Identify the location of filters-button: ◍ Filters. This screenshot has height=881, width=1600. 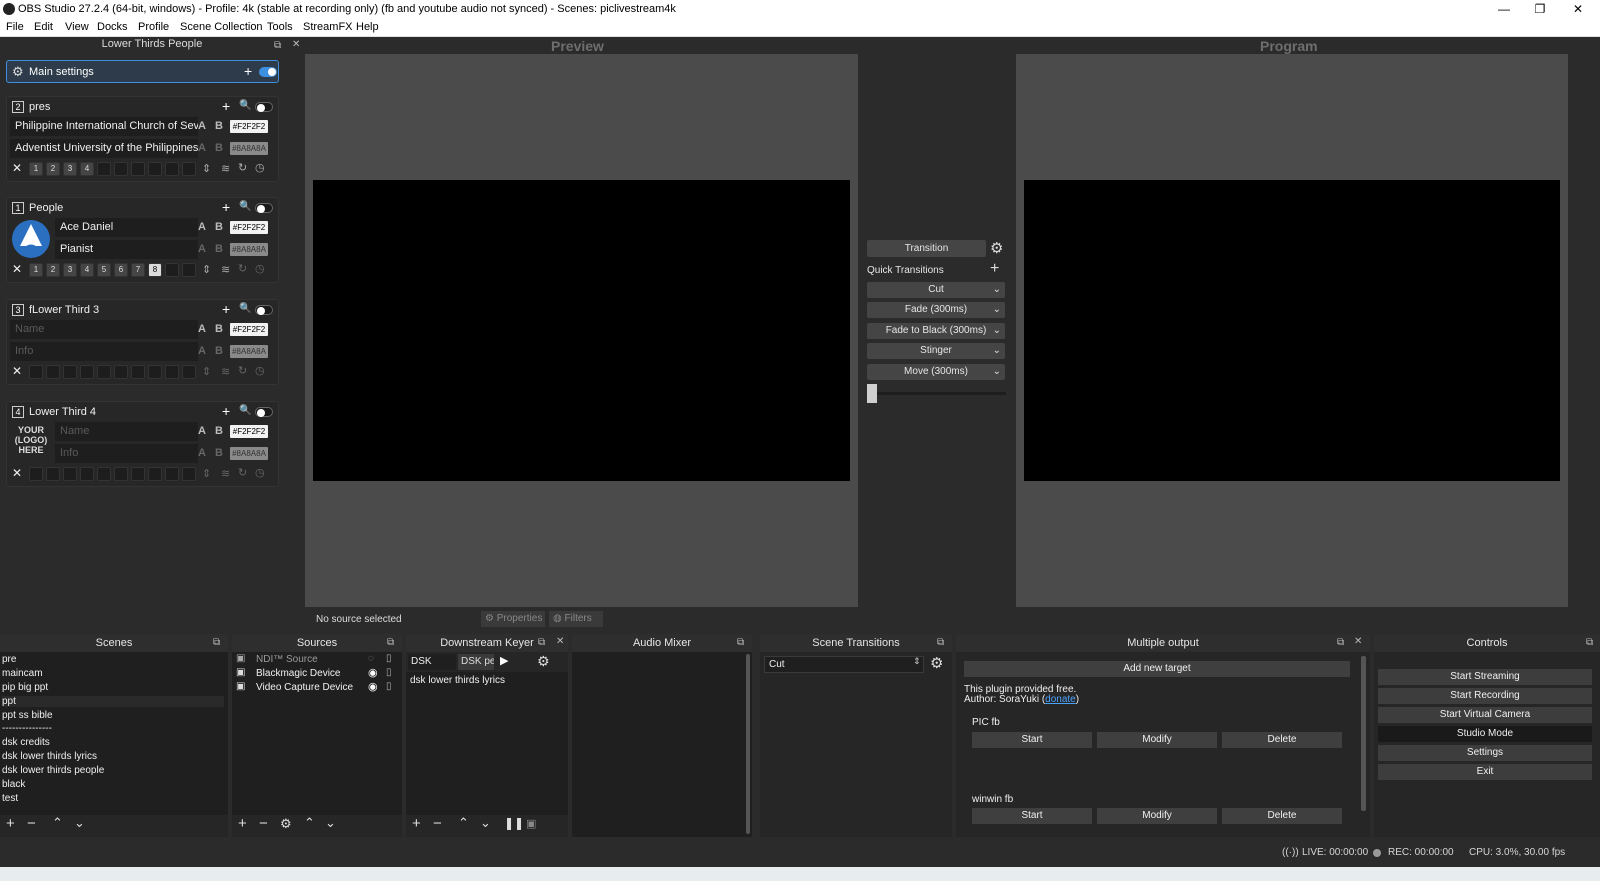
(576, 619).